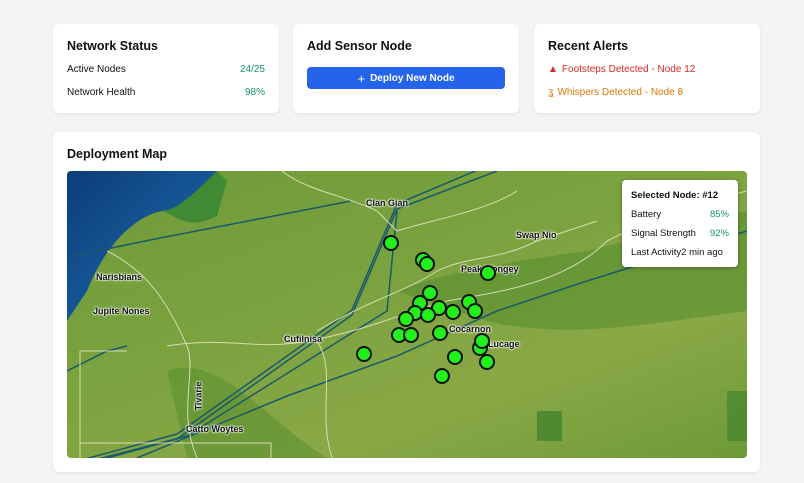 The height and width of the screenshot is (483, 804). What do you see at coordinates (628, 69) in the screenshot?
I see `alert-text: Footsteps Detected - Node 12` at bounding box center [628, 69].